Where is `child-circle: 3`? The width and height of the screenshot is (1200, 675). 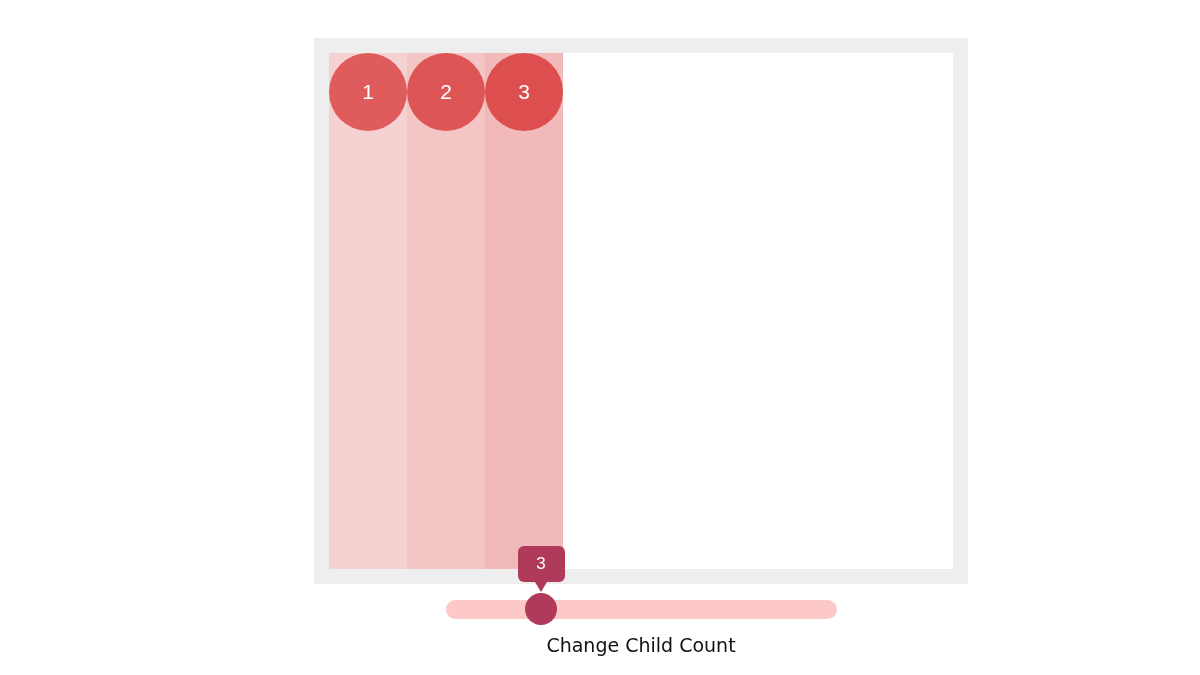
child-circle: 3 is located at coordinates (524, 92).